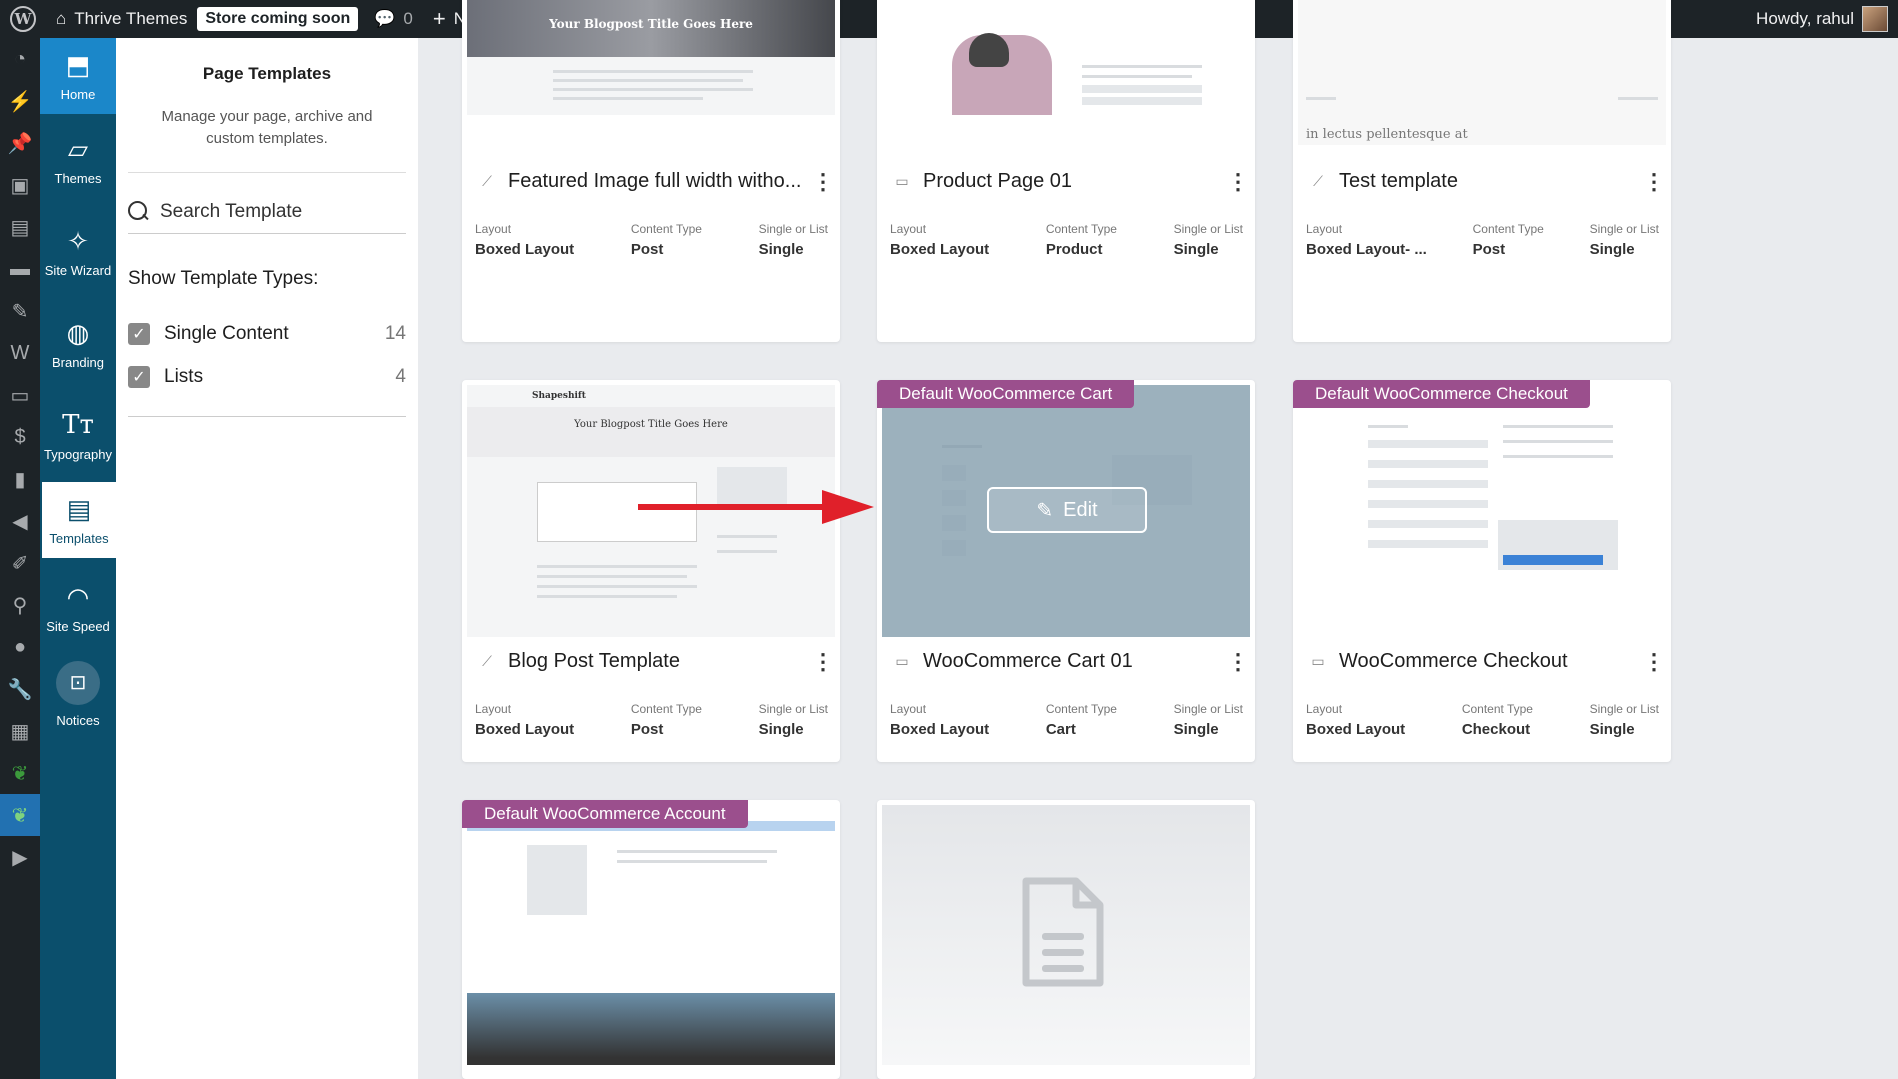  What do you see at coordinates (20, 353) in the screenshot?
I see `woo-icon: W` at bounding box center [20, 353].